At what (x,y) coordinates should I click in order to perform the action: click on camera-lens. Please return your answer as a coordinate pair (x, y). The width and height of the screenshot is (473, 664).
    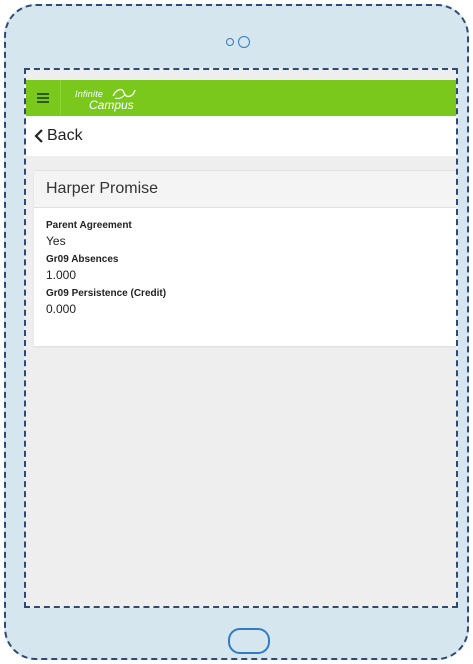
    Looking at the image, I should click on (244, 42).